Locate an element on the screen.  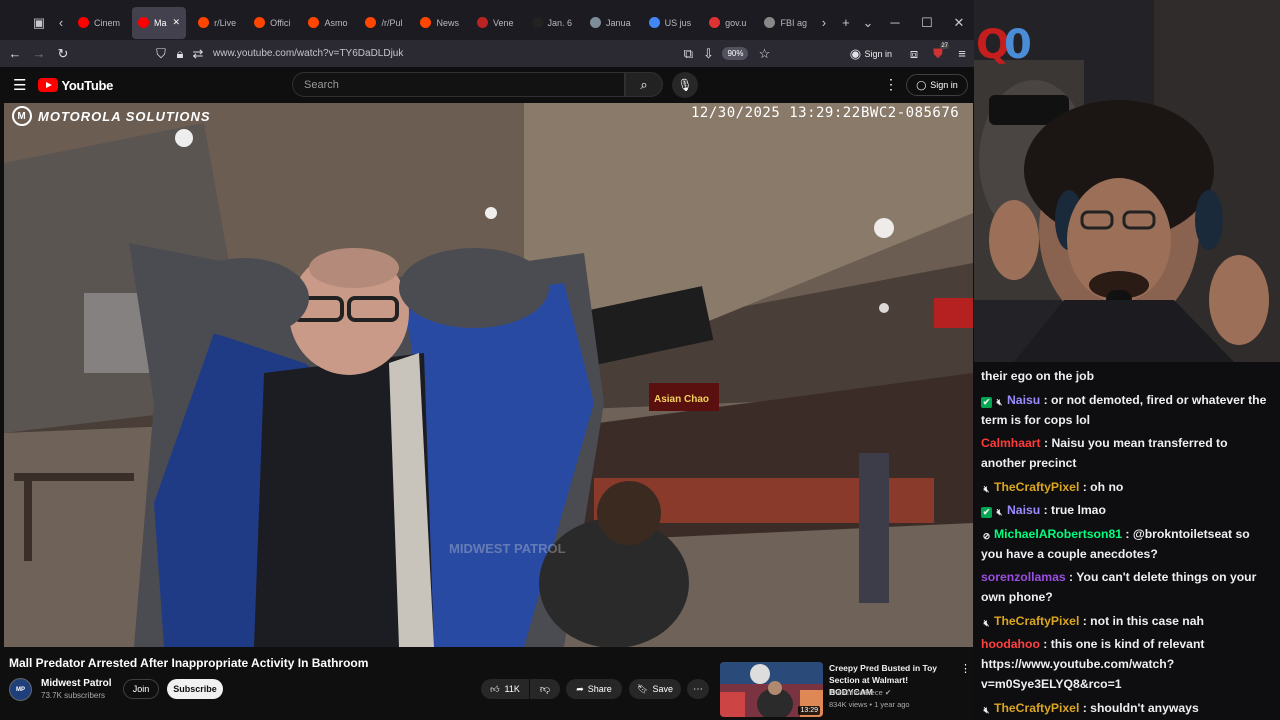
tab-label: Vene is located at coordinates (503, 22).